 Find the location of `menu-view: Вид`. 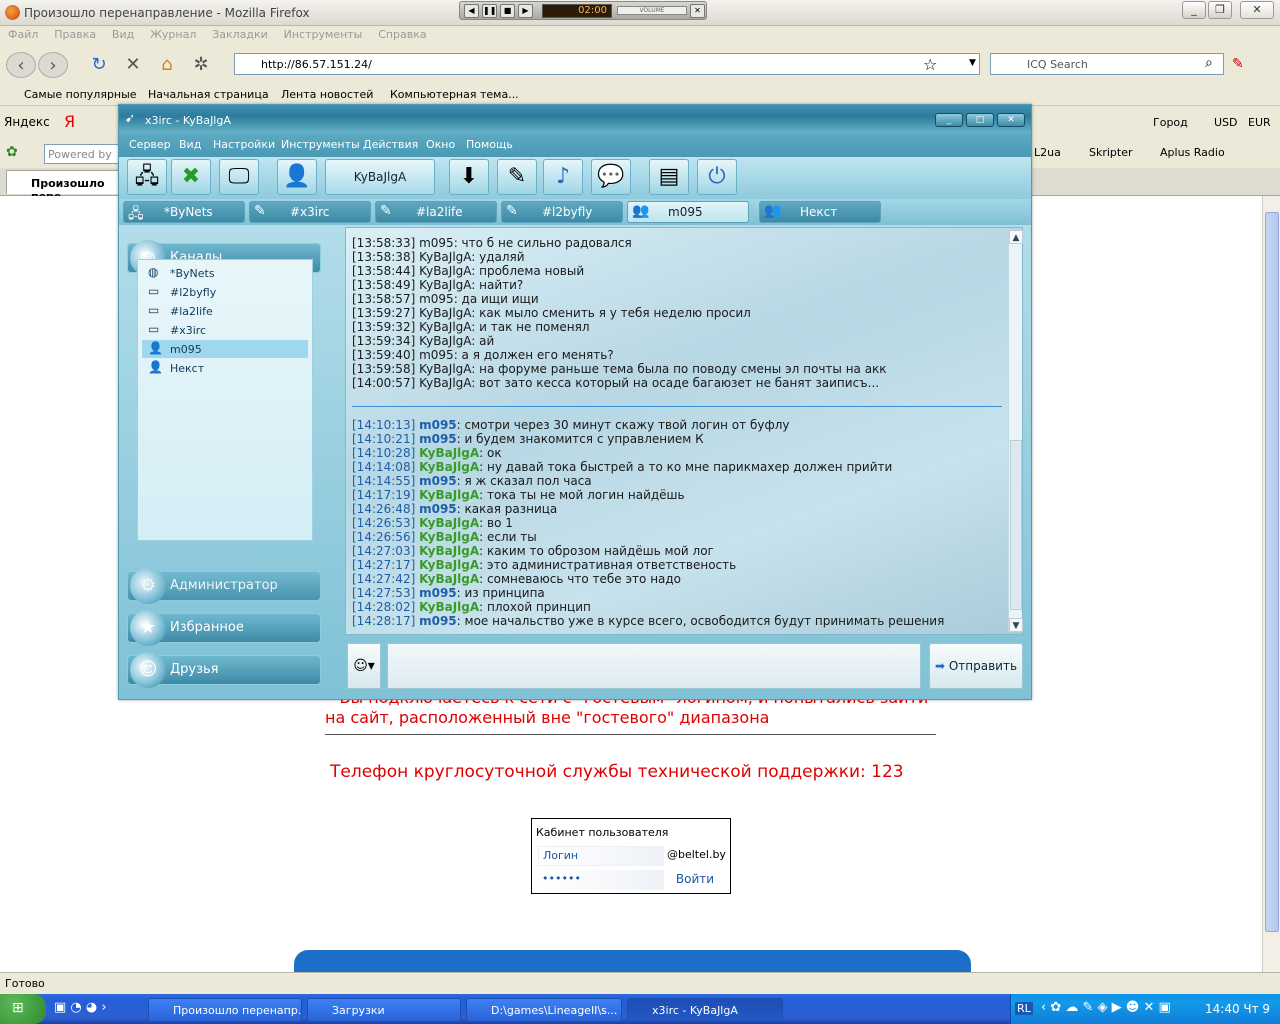

menu-view: Вид is located at coordinates (123, 33).